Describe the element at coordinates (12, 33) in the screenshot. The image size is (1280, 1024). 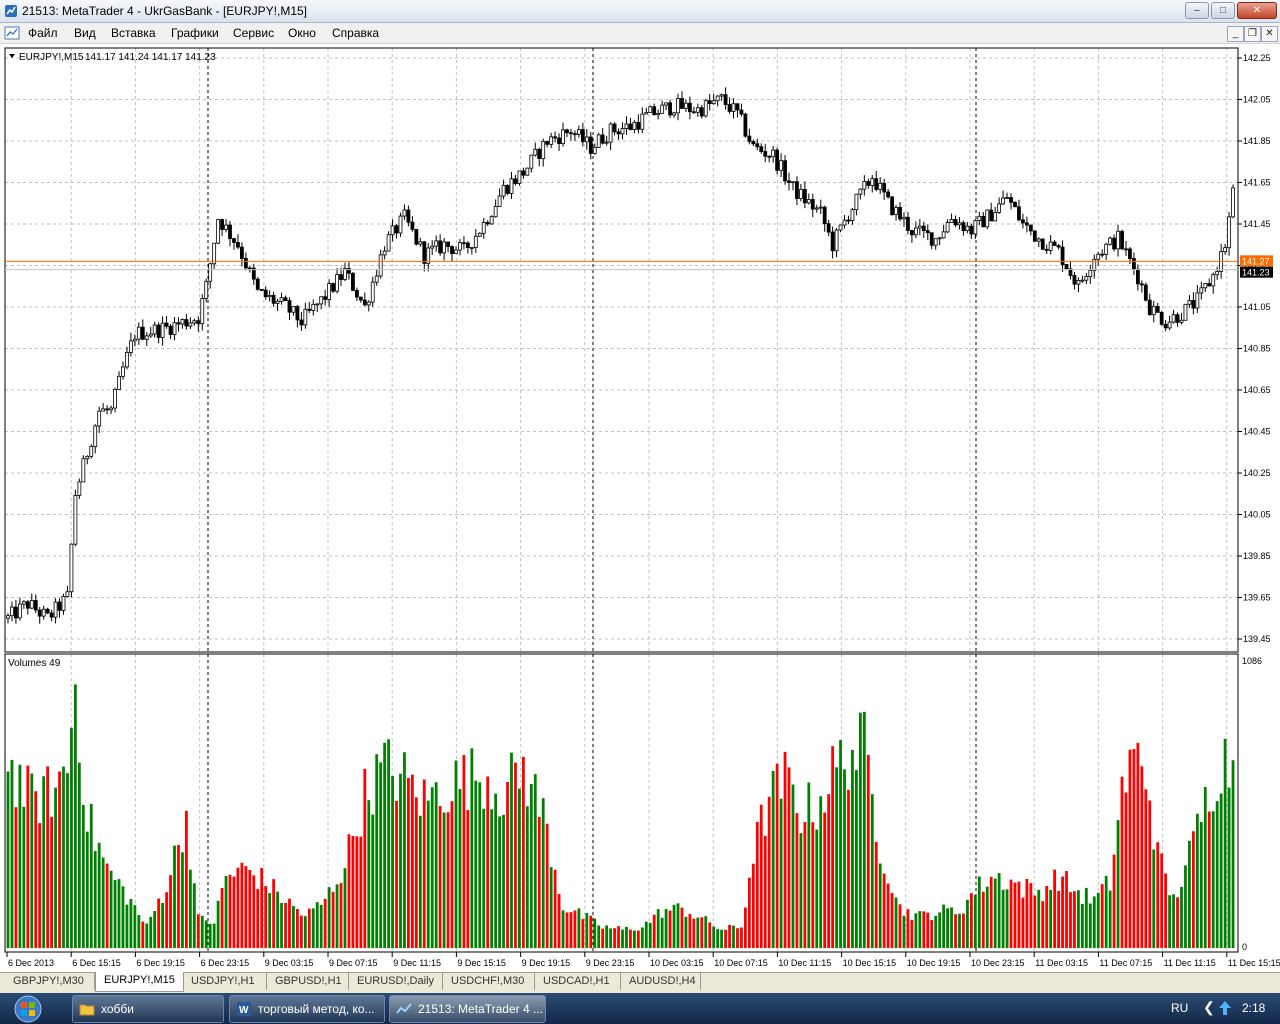
I see `chart-window-icon` at that location.